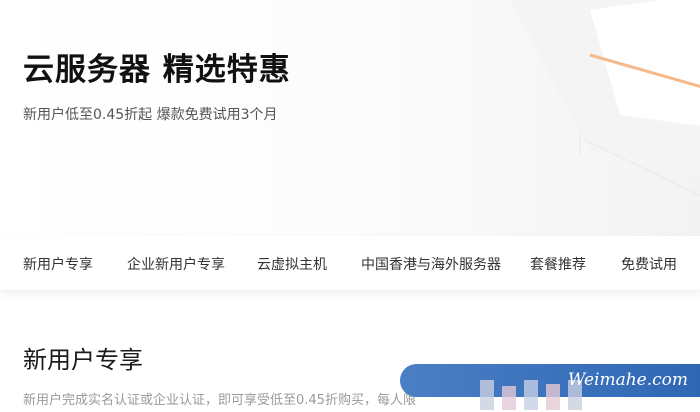 The height and width of the screenshot is (412, 700). Describe the element at coordinates (550, 388) in the screenshot. I see `watermark: Weimahe.com` at that location.